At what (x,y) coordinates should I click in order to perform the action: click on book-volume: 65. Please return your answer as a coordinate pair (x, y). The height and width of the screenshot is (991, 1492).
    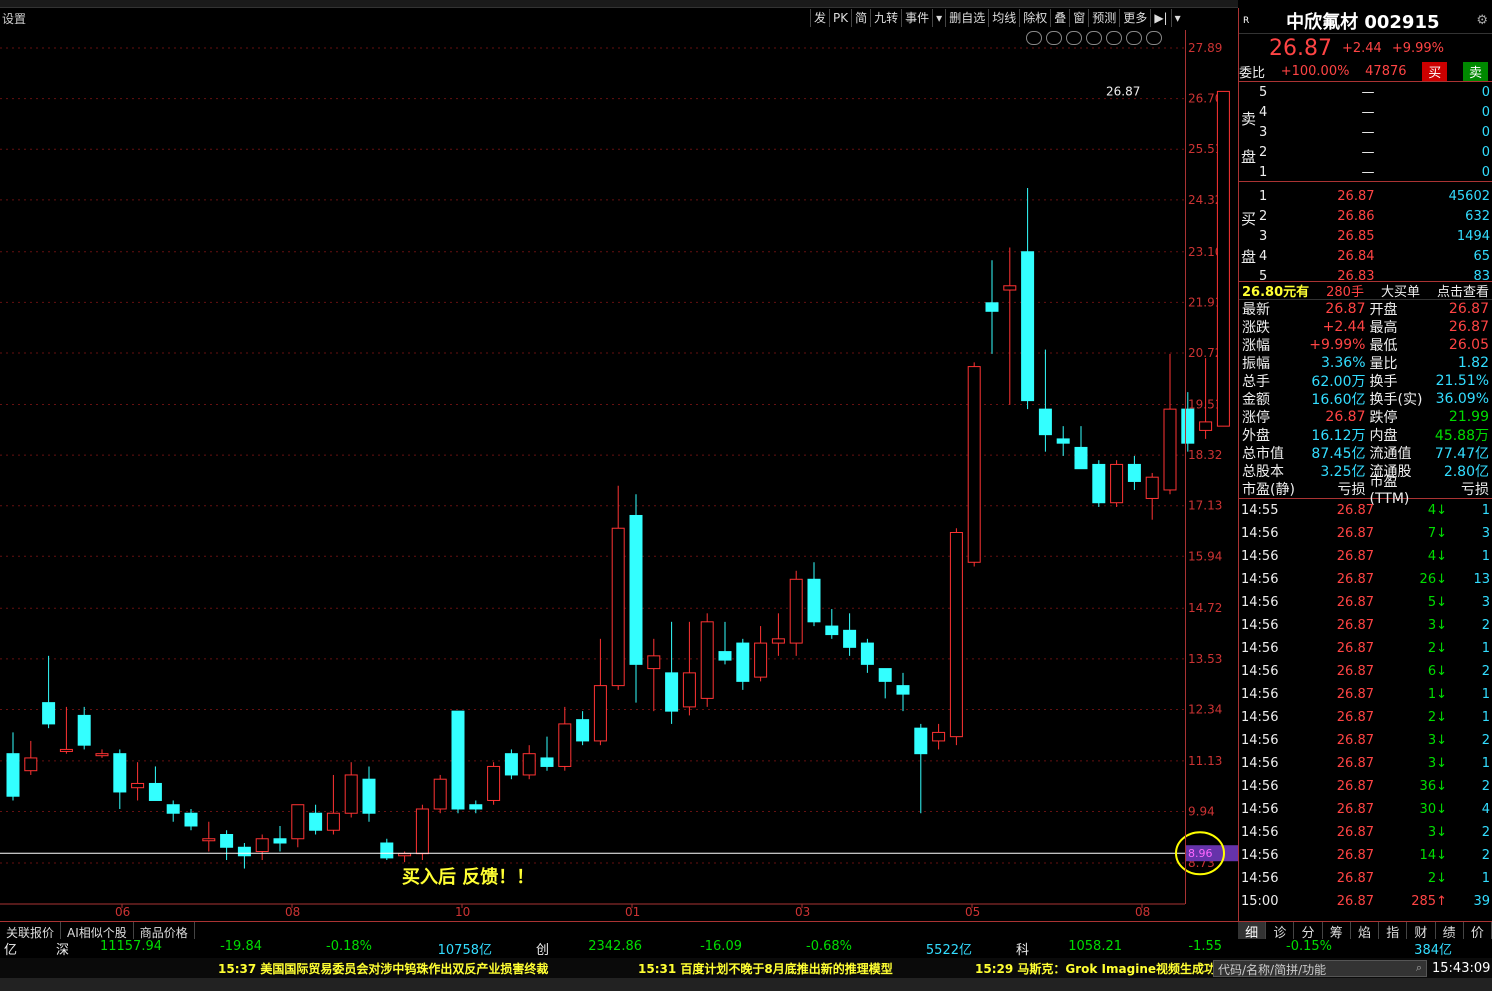
    Looking at the image, I should click on (1481, 256).